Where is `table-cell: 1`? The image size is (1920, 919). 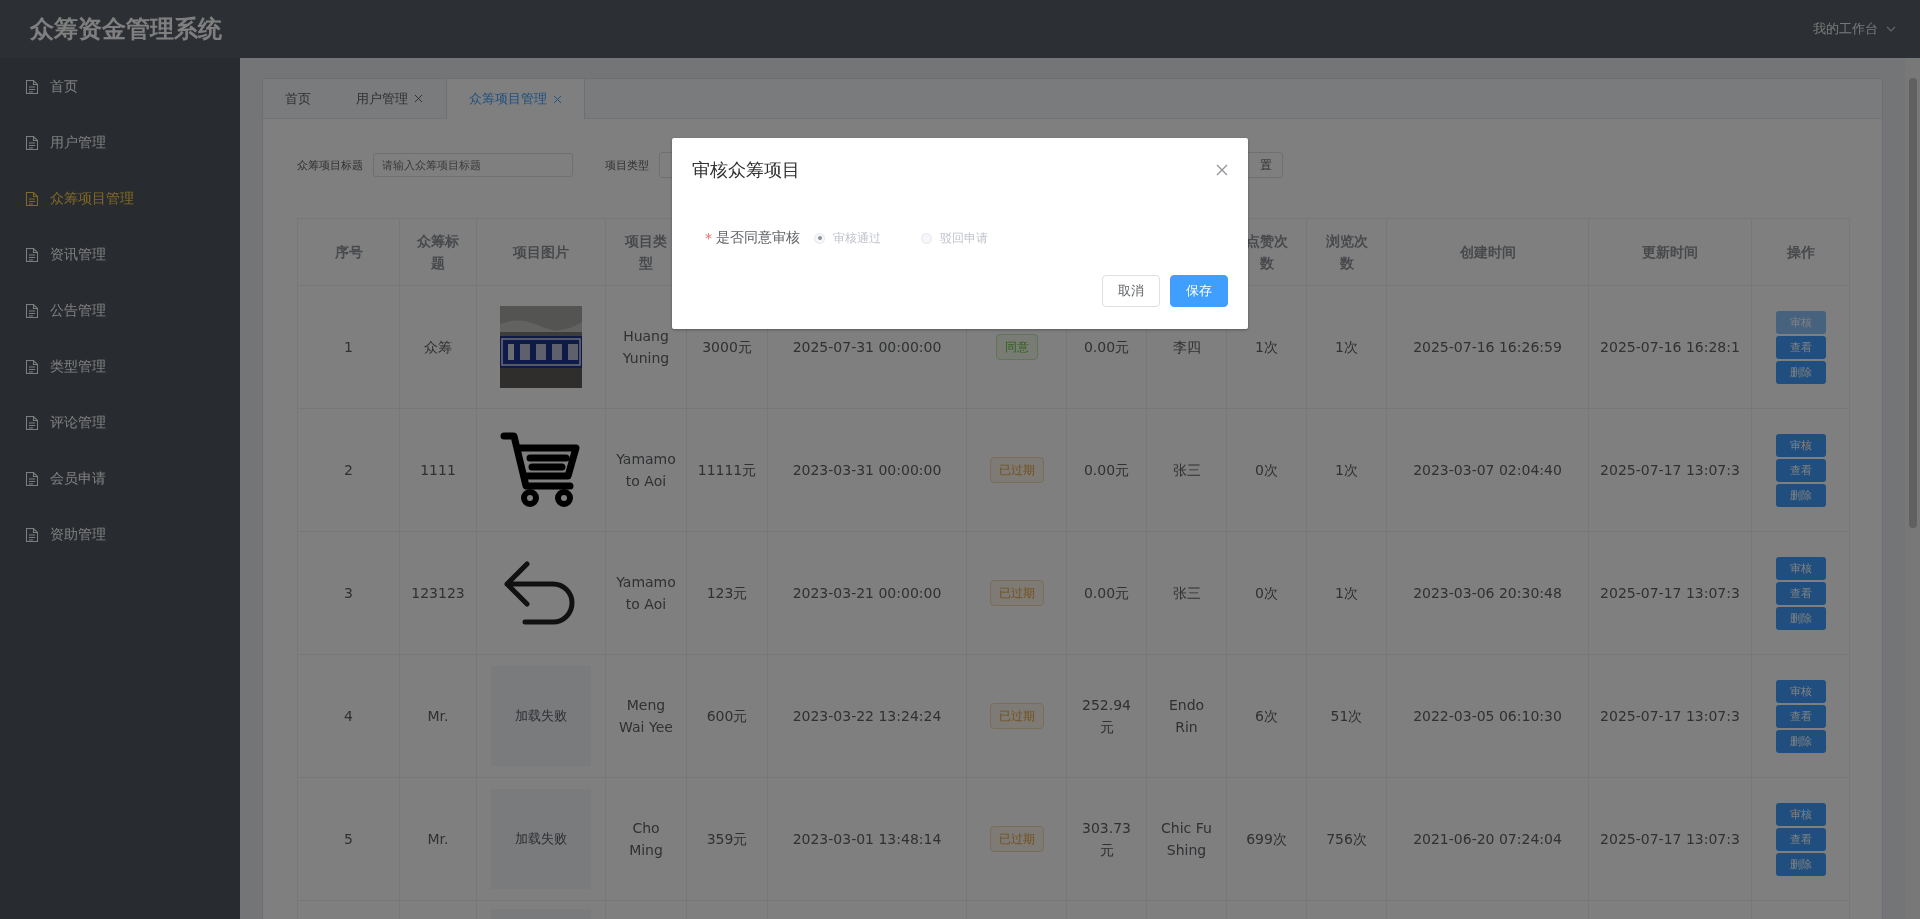 table-cell: 1 is located at coordinates (348, 347).